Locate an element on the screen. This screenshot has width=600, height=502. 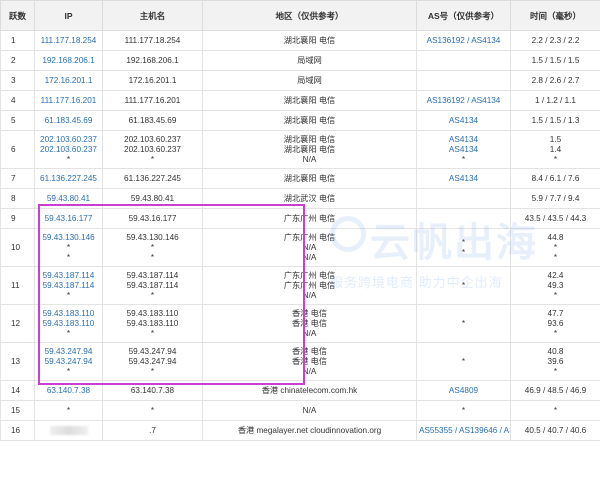
ip-cell-line: 59.43.130.146 is located at coordinates (68, 238).